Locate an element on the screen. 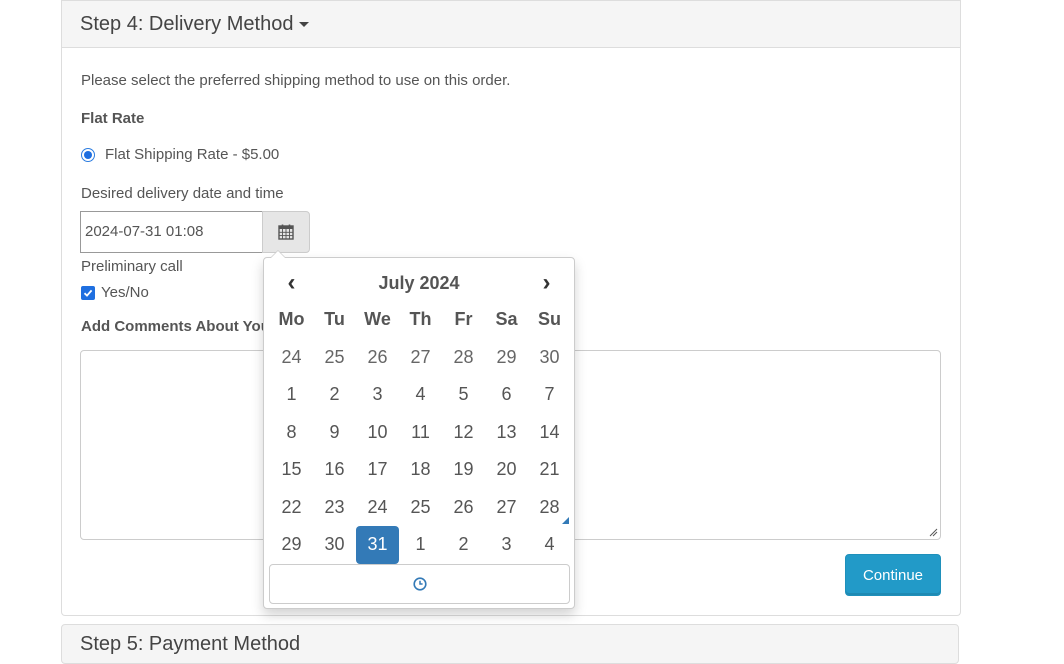  day-cell: 15 is located at coordinates (291, 470).